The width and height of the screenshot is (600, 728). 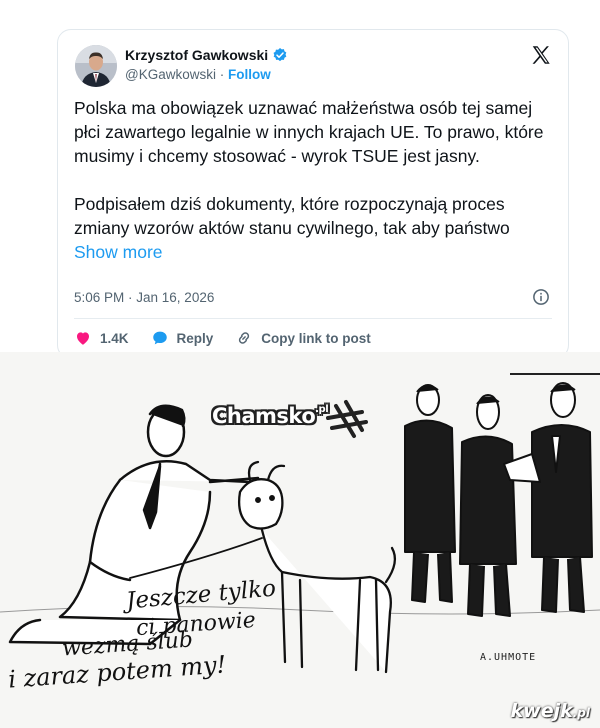 I want to click on reply-button: Reply, so click(x=182, y=338).